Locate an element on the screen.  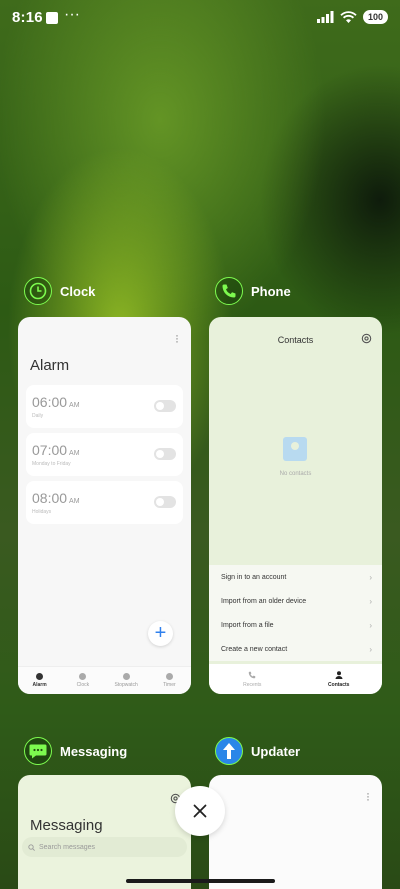
no-contacts-text: No contacts is located at coordinates (295, 474).